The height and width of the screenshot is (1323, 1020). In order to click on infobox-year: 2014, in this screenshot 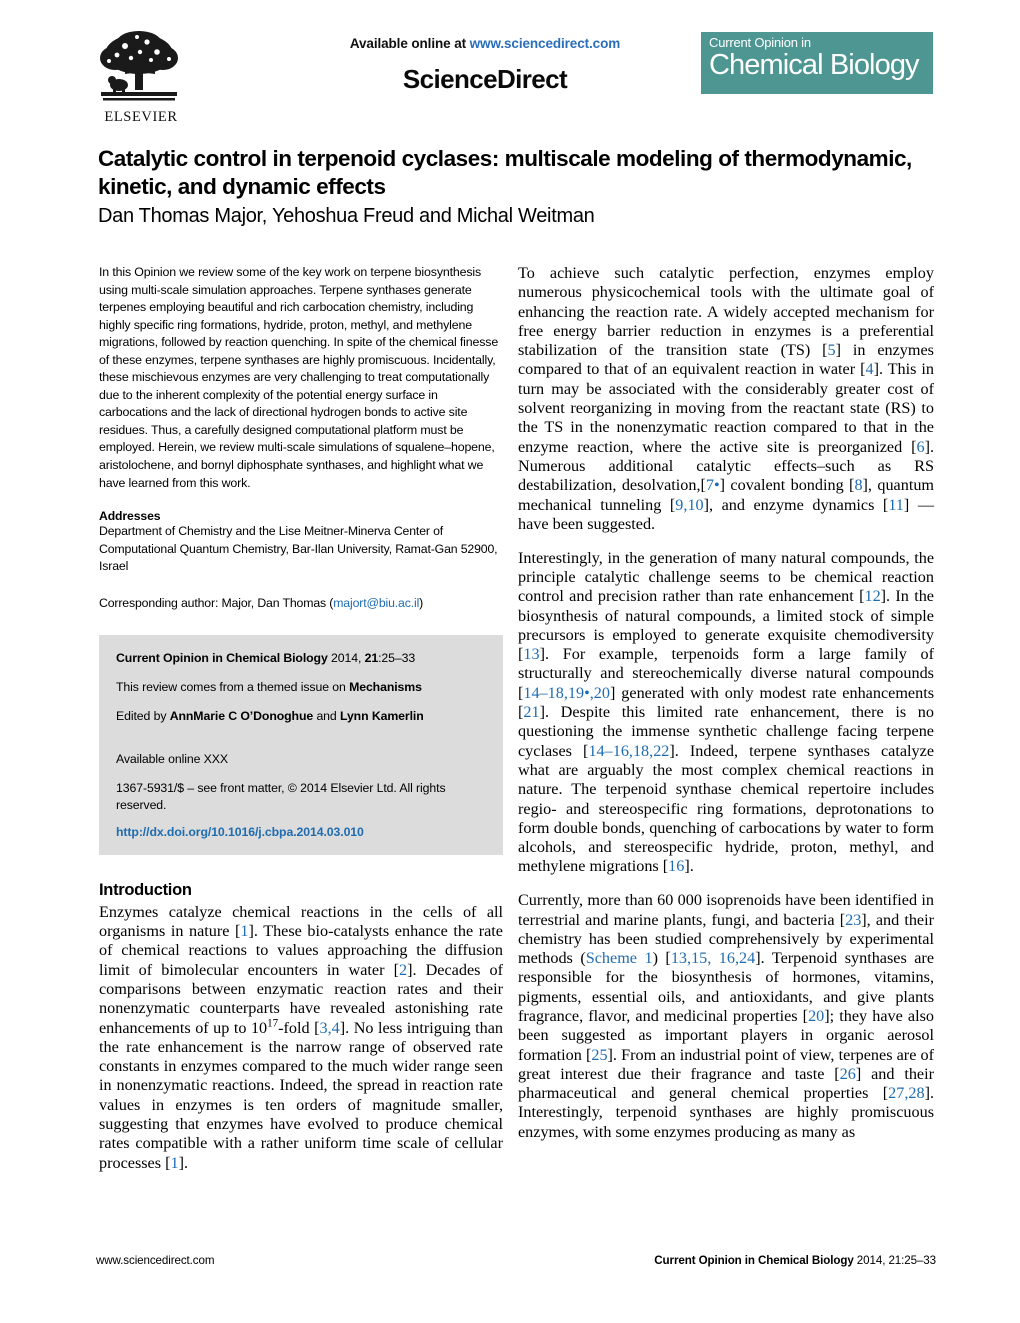, I will do `click(346, 657)`.